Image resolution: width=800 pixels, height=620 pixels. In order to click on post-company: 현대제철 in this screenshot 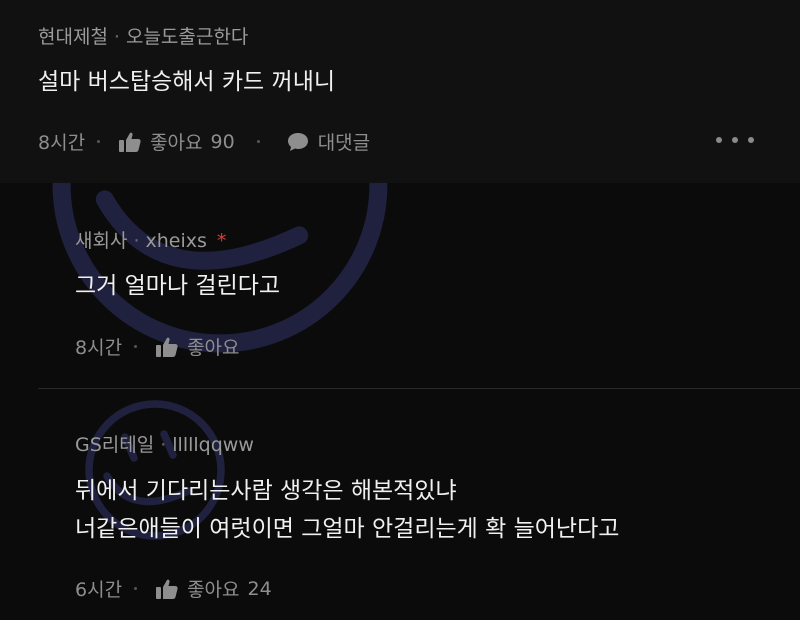, I will do `click(73, 37)`.